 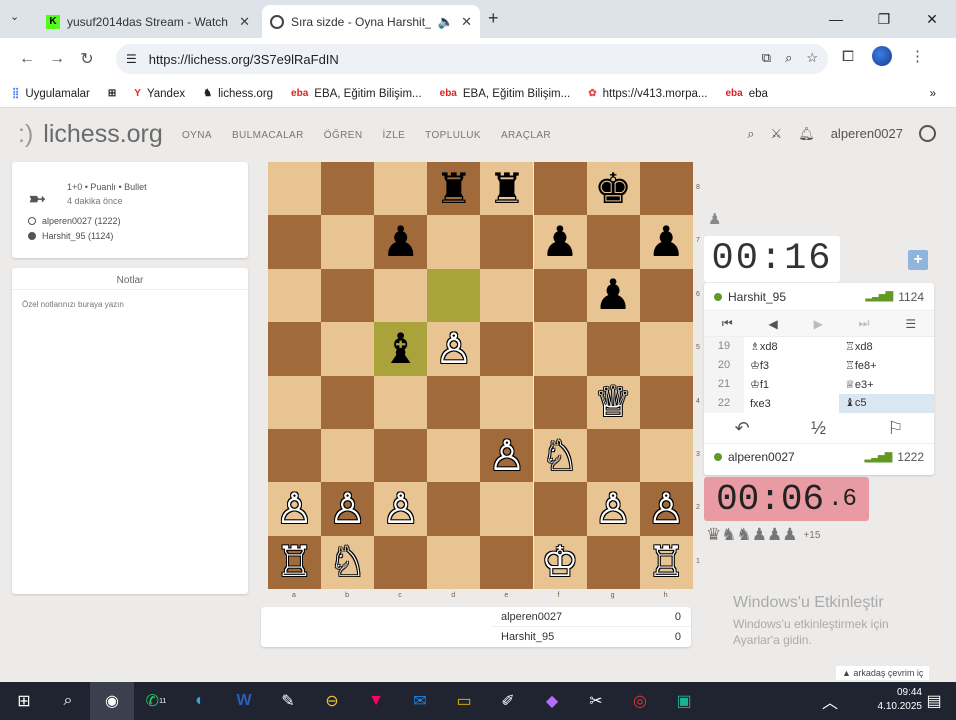 What do you see at coordinates (454, 456) in the screenshot?
I see `square-d3` at bounding box center [454, 456].